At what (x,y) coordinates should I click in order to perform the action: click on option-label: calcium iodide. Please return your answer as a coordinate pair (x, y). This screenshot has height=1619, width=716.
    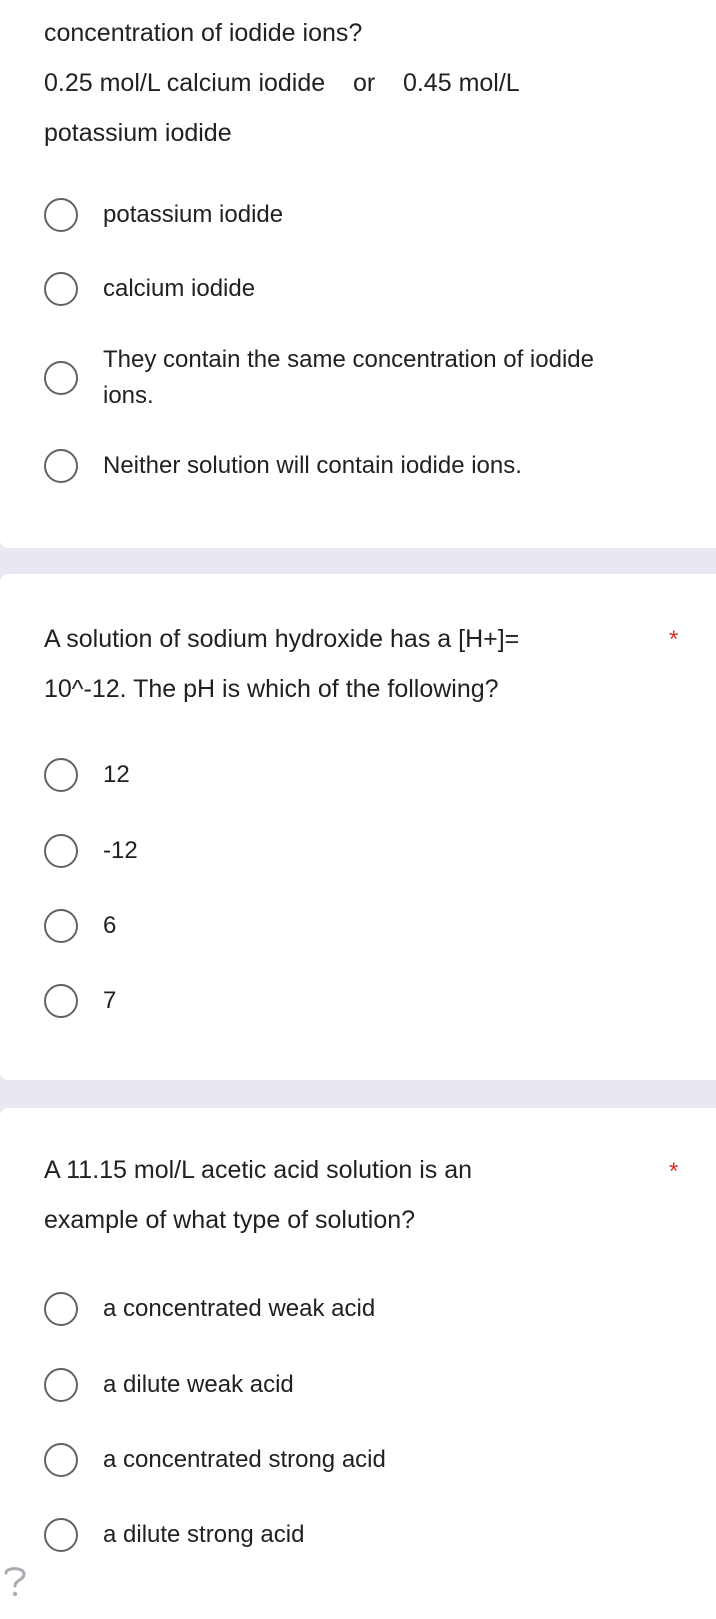
    Looking at the image, I should click on (179, 288).